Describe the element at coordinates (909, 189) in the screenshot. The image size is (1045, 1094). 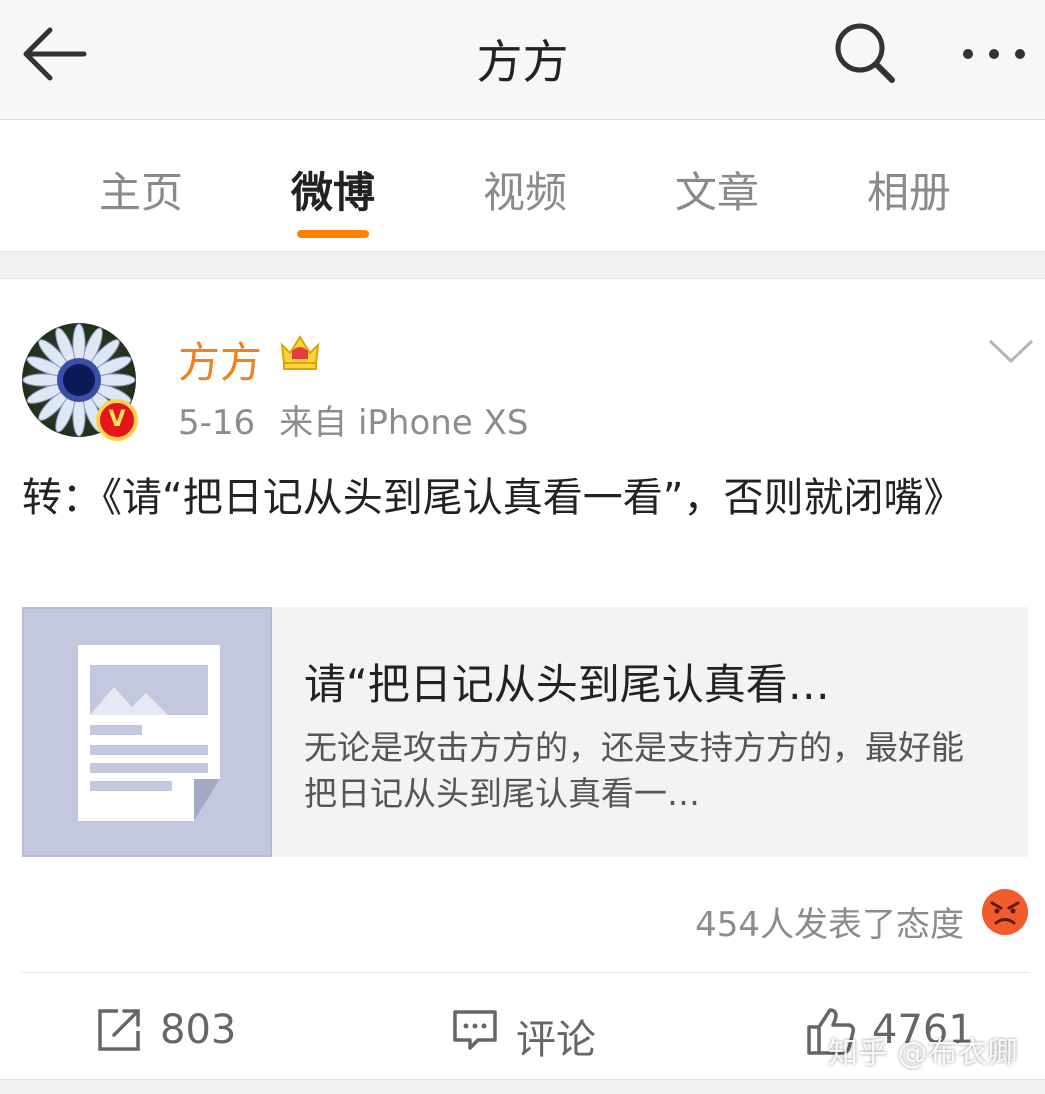
I see `tab-album: 相册` at that location.